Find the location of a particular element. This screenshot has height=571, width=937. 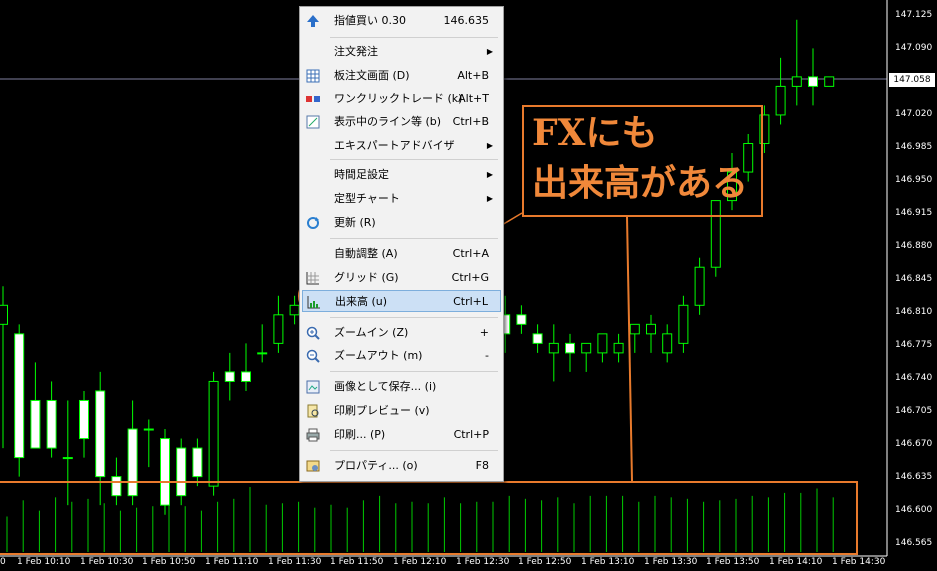

price-tick-label: 147.125 is located at coordinates (914, 15).